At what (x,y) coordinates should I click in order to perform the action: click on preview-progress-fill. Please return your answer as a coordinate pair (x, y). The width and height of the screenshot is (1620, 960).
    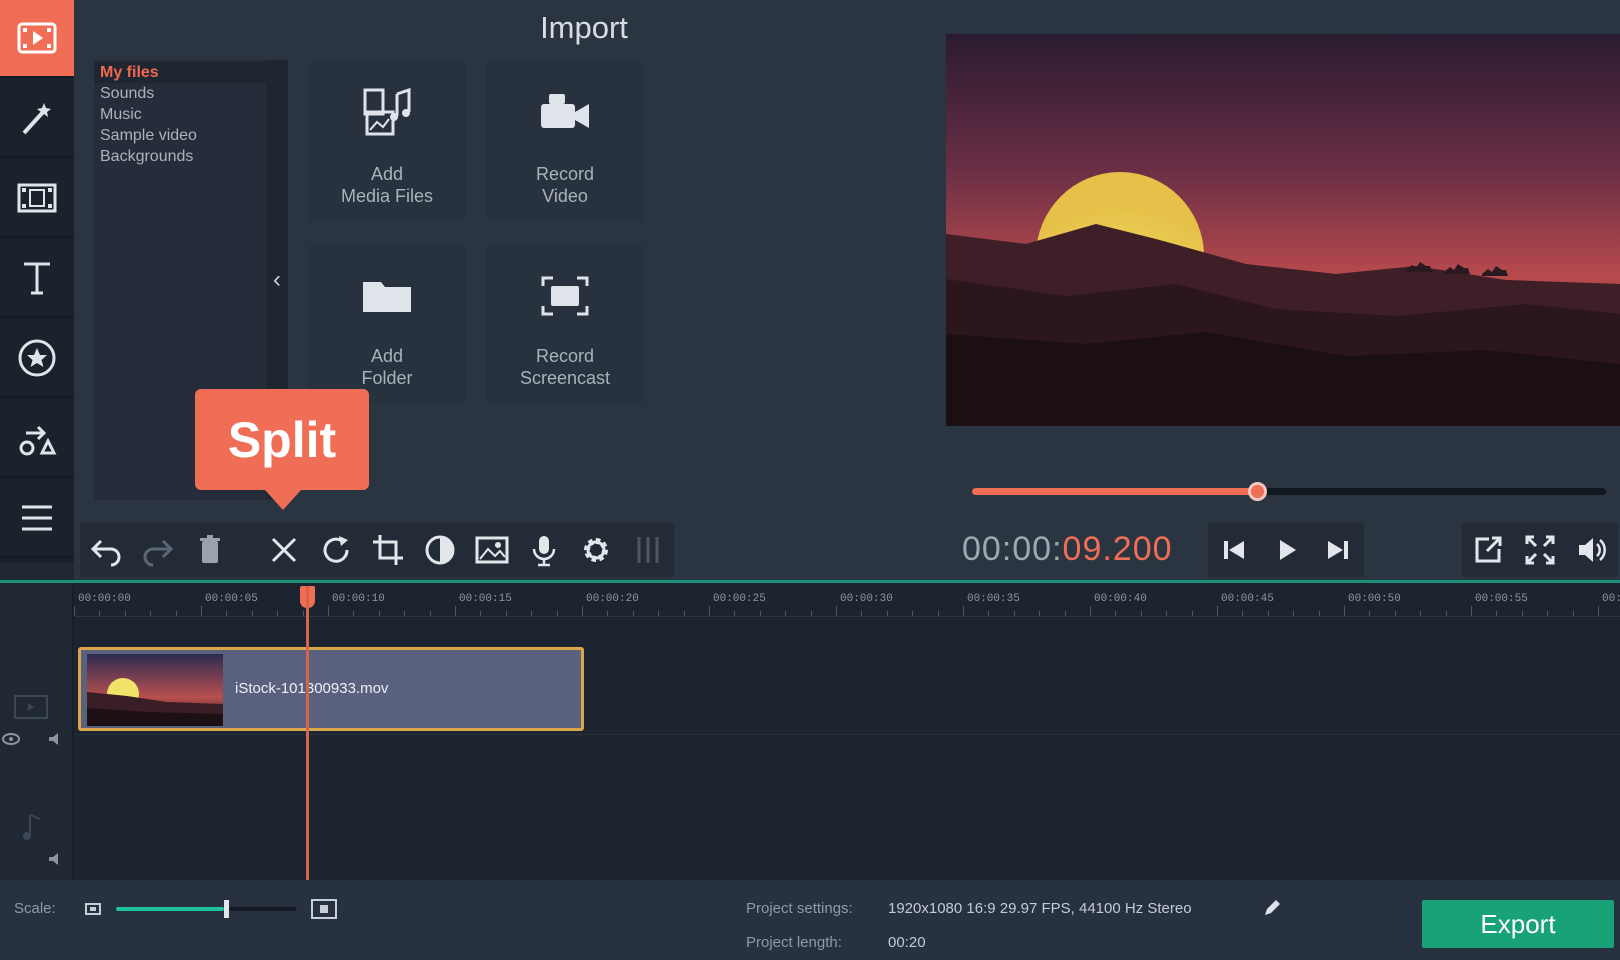
    Looking at the image, I should click on (1115, 491).